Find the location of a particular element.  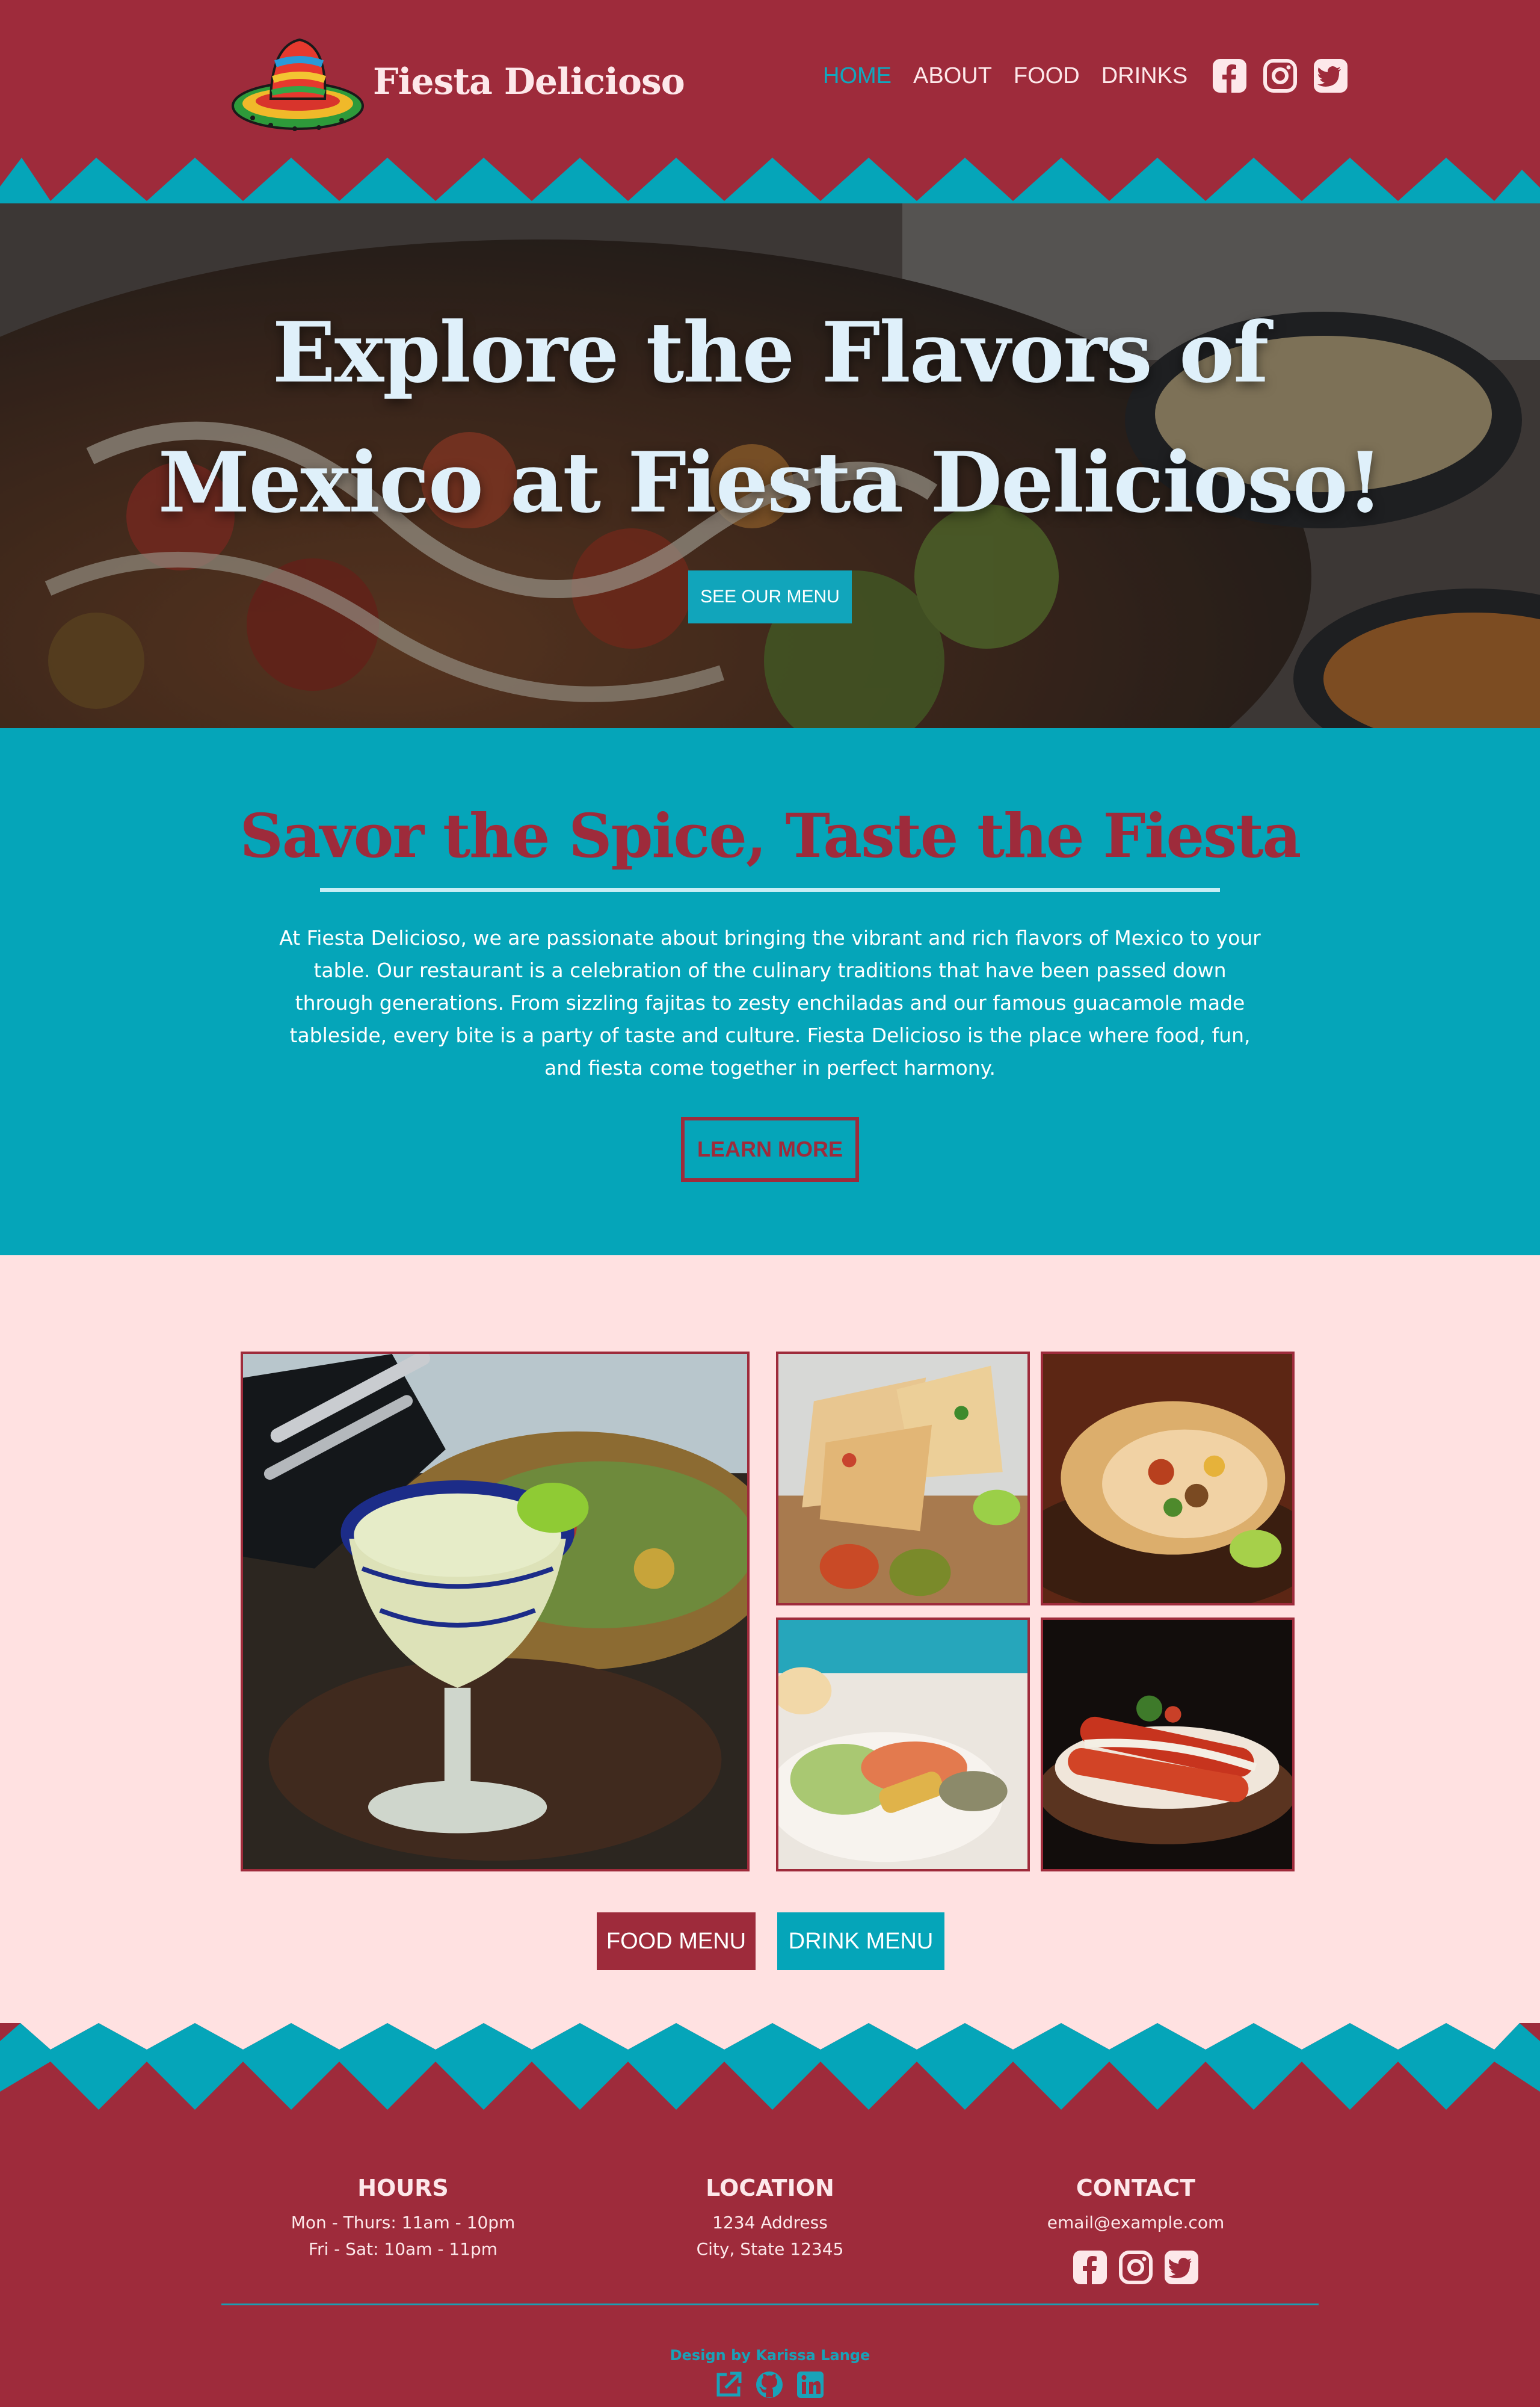

hours-weekend: Fri - Sat: 10am - 11pm is located at coordinates (403, 2249).